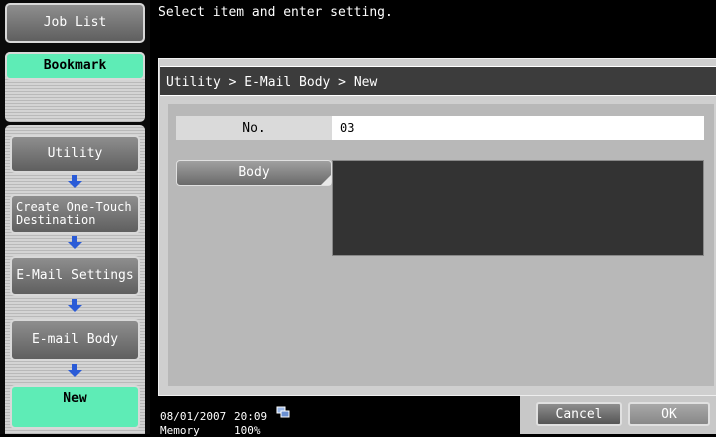  I want to click on number-value: 03, so click(518, 128).